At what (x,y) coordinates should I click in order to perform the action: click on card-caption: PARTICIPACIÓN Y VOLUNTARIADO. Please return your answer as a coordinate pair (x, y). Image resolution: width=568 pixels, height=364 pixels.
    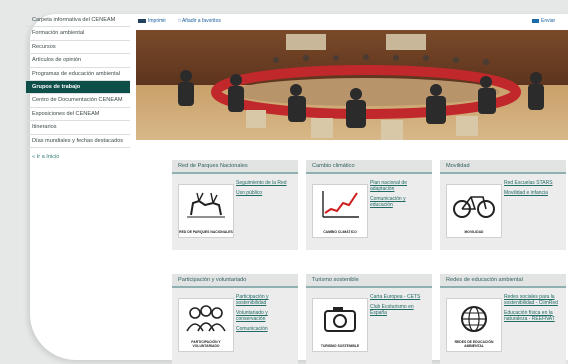
    Looking at the image, I should click on (206, 344).